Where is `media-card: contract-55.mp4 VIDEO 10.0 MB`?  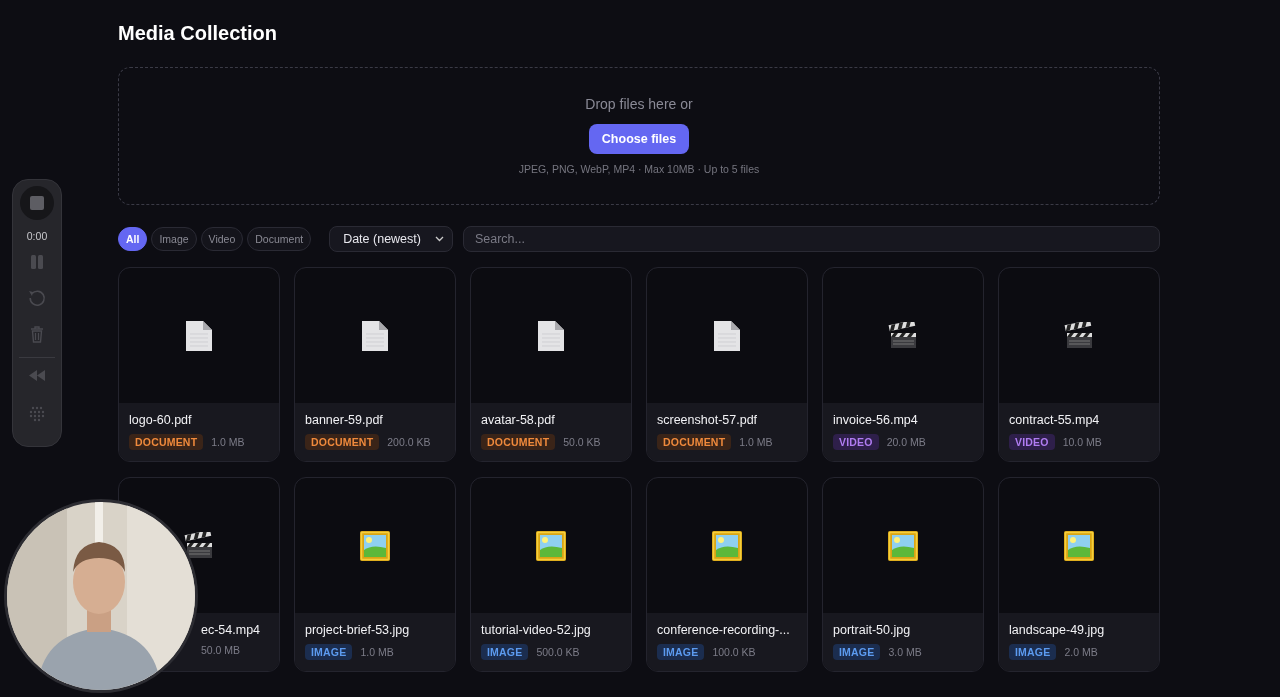
media-card: contract-55.mp4 VIDEO 10.0 MB is located at coordinates (1079, 364).